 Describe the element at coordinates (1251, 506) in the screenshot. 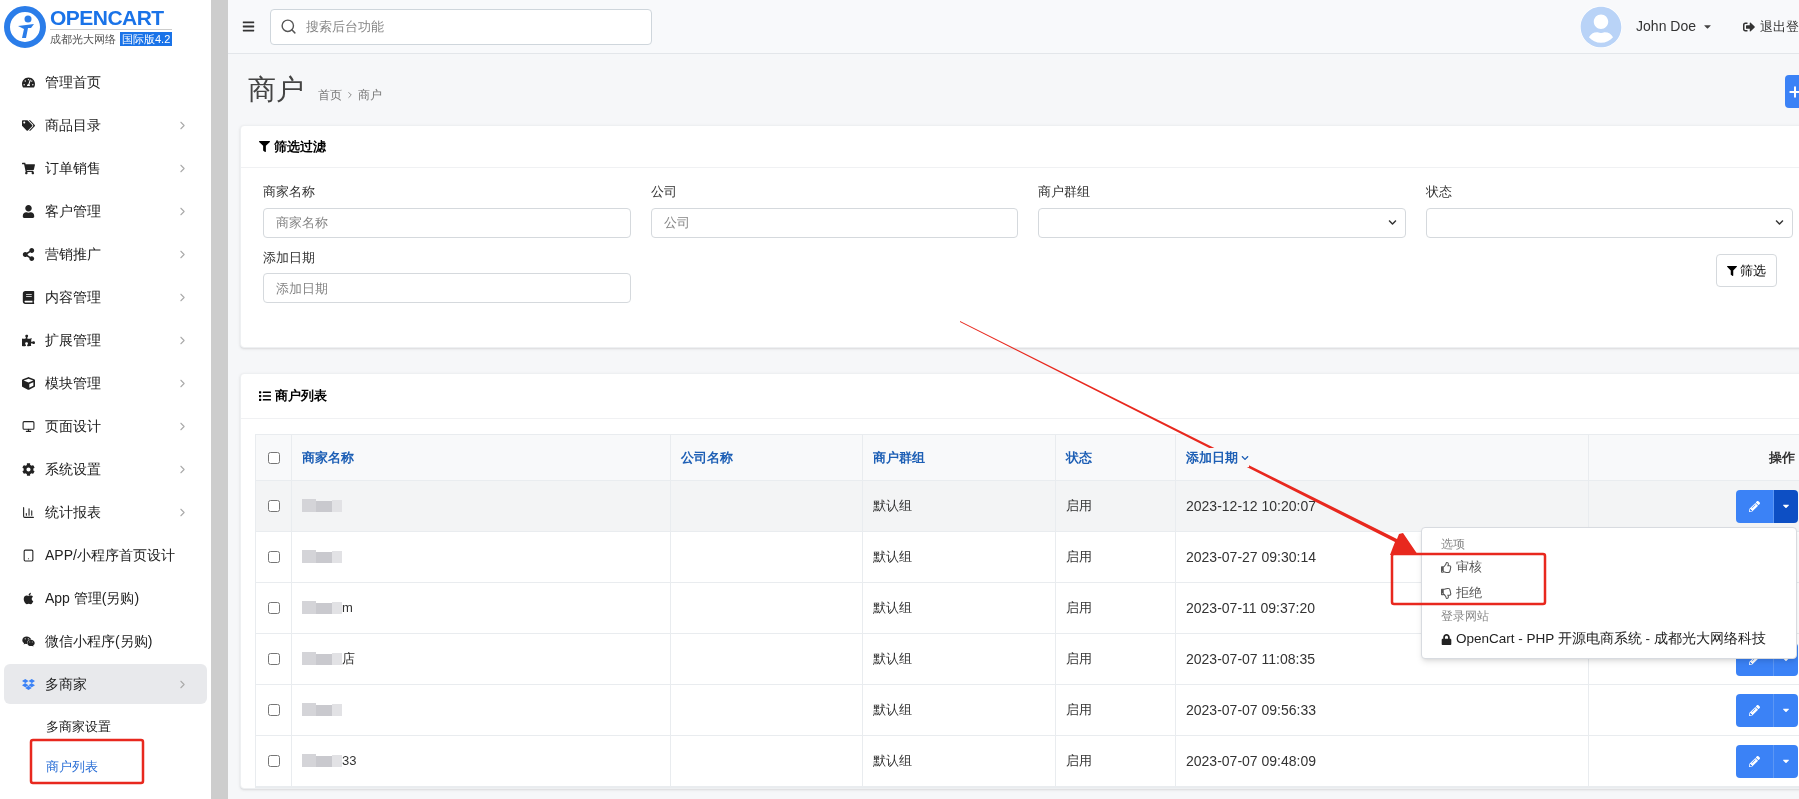

I see `table-cell-text: 2023-12-12 10:20:07` at that location.